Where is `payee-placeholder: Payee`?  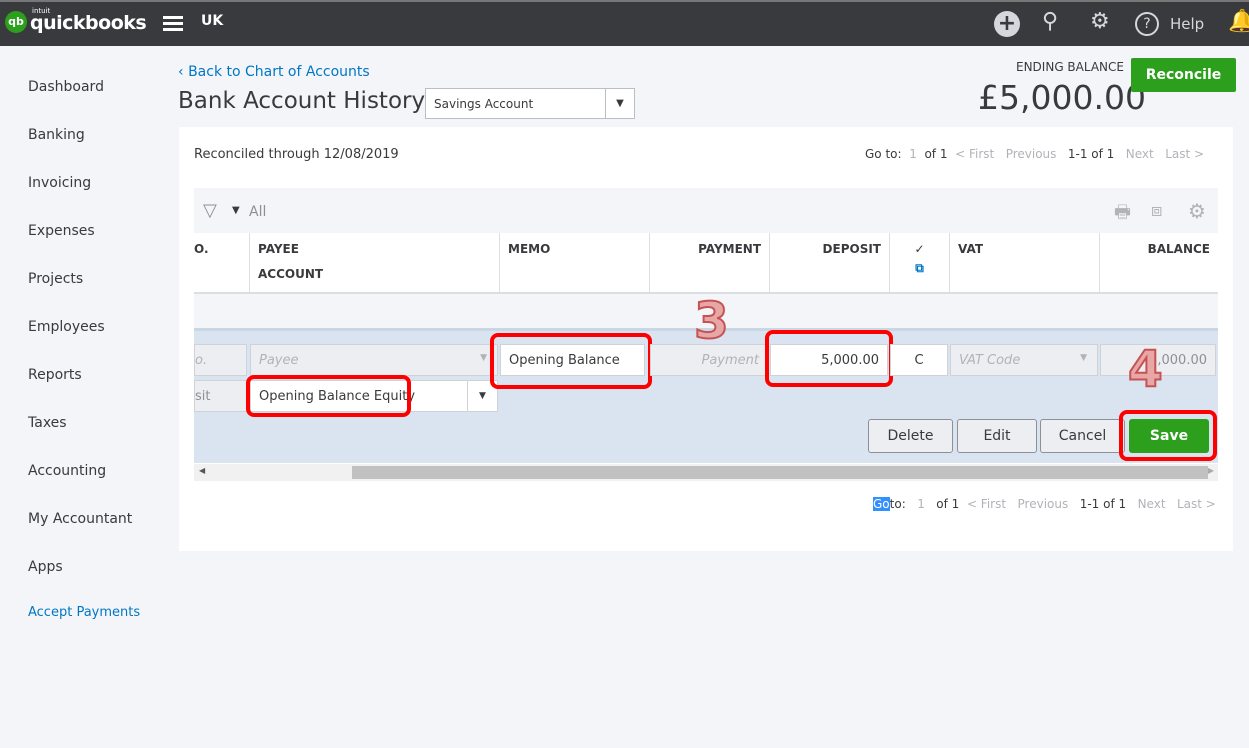 payee-placeholder: Payee is located at coordinates (279, 360).